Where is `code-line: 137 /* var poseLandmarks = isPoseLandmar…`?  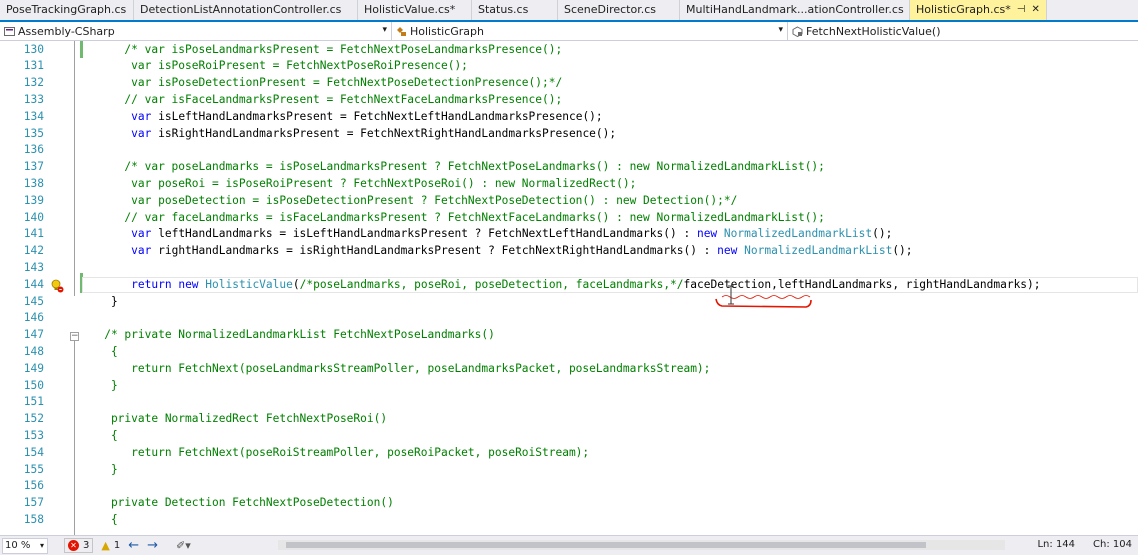 code-line: 137 /* var poseLandmarks = isPoseLandmar… is located at coordinates (569, 167).